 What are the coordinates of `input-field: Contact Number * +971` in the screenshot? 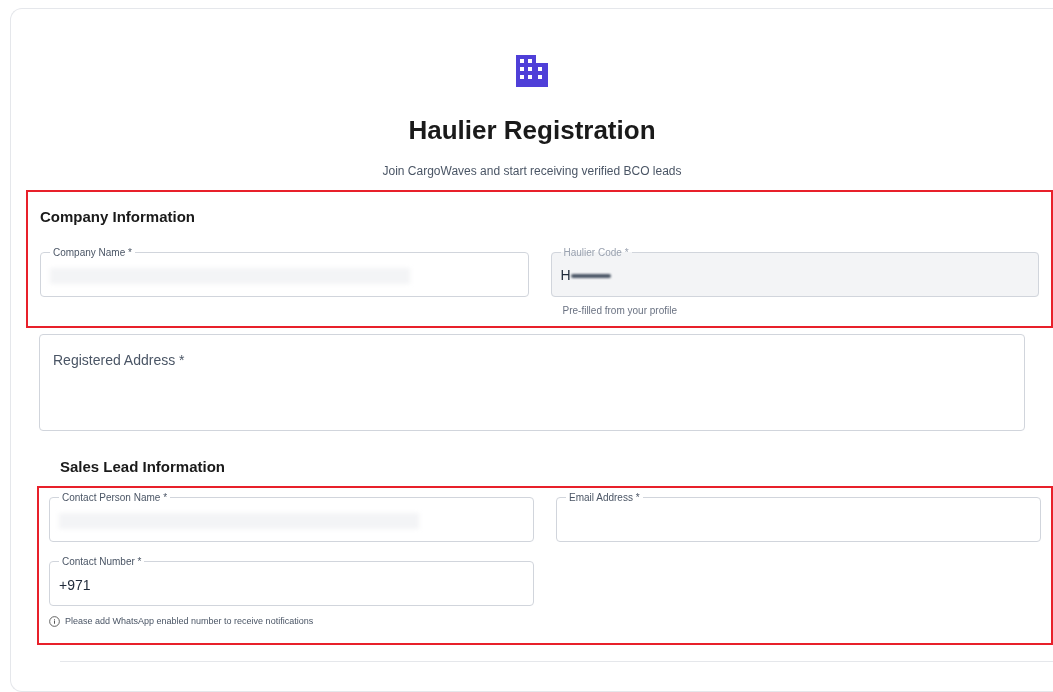 It's located at (291, 580).